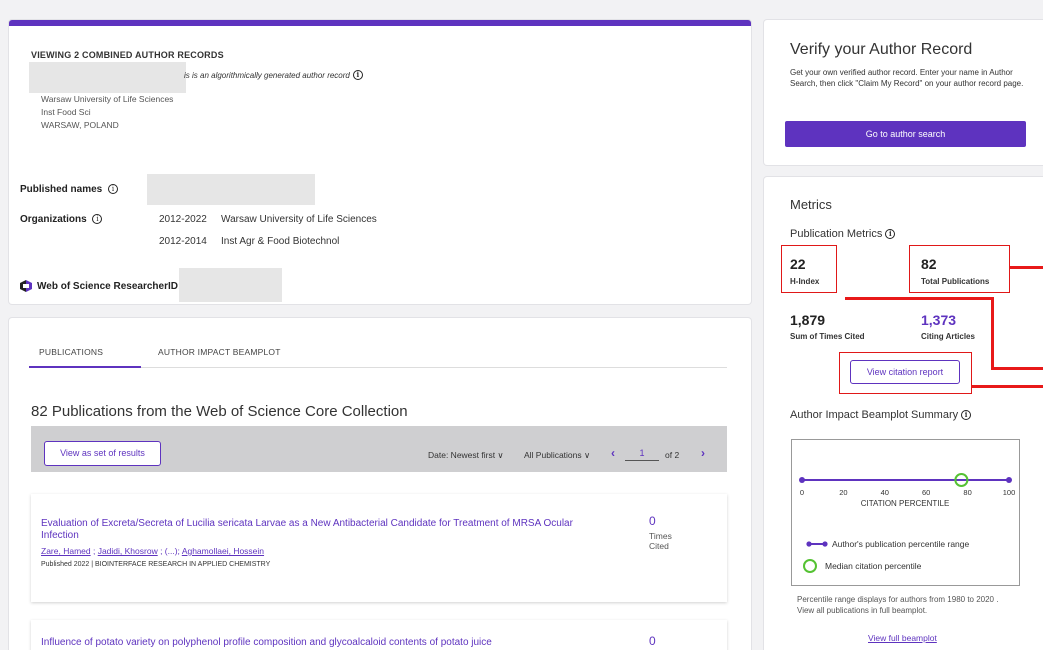 The height and width of the screenshot is (650, 1043). I want to click on publication-filter-dropdown: All Publications ∨, so click(557, 455).